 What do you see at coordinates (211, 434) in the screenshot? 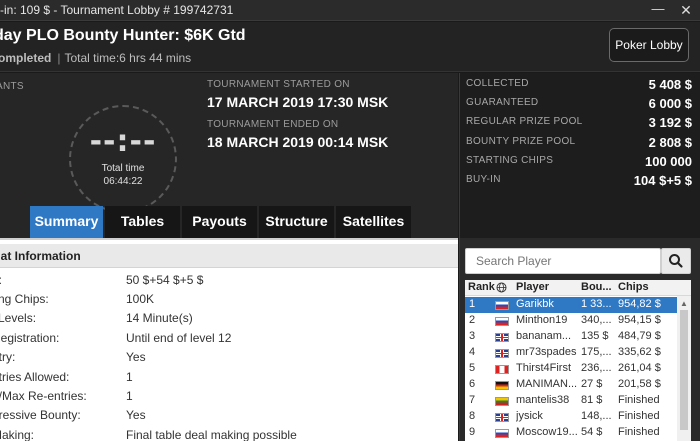
I see `info-value: Final table deal making possible` at bounding box center [211, 434].